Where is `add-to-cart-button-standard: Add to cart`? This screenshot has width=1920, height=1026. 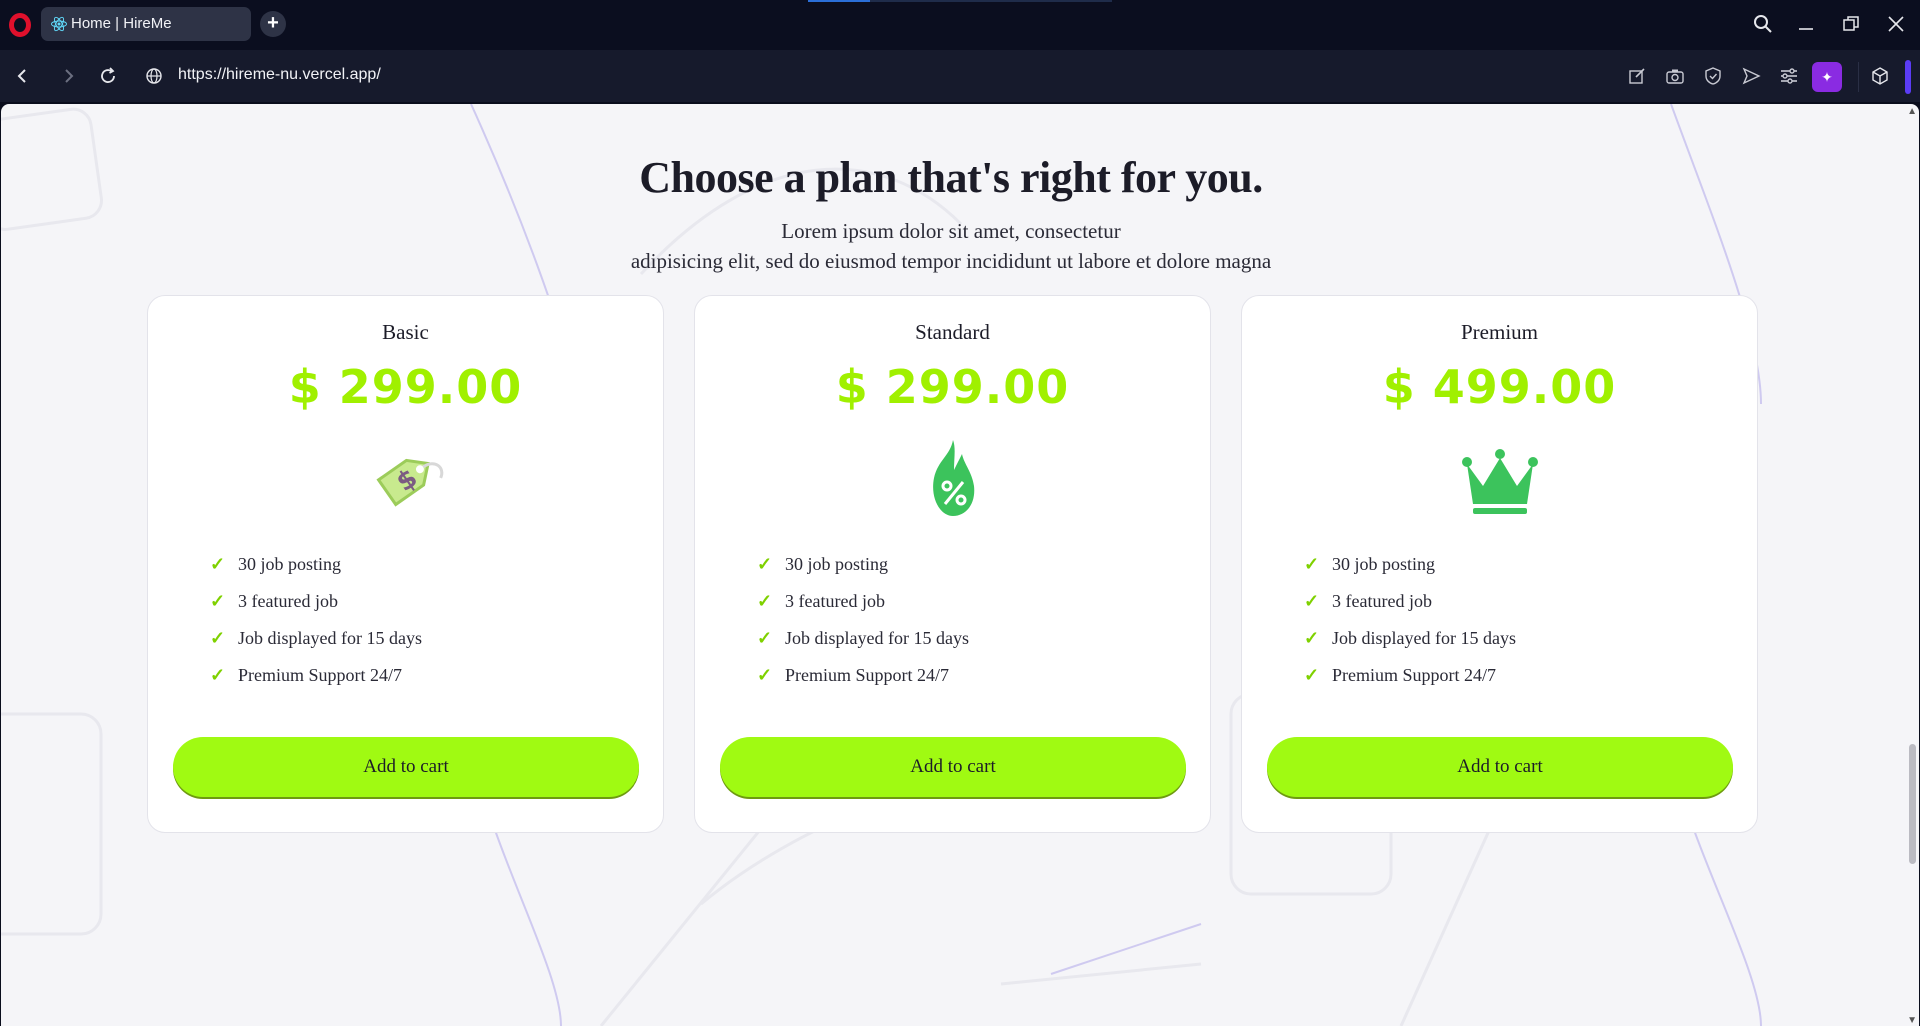 add-to-cart-button-standard: Add to cart is located at coordinates (953, 767).